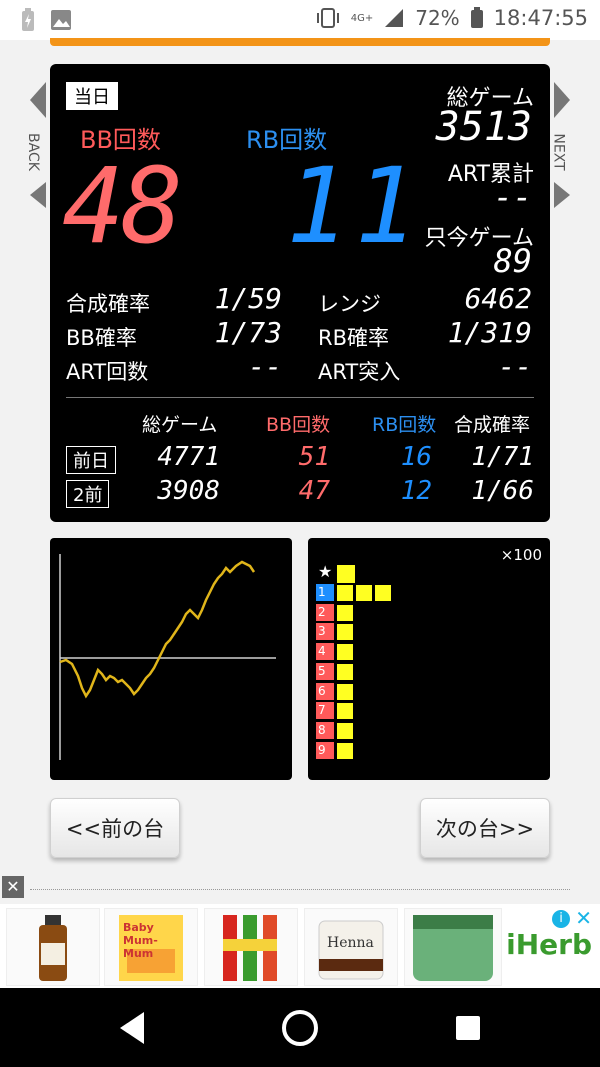  I want to click on range-label: レンジ, so click(349, 304).